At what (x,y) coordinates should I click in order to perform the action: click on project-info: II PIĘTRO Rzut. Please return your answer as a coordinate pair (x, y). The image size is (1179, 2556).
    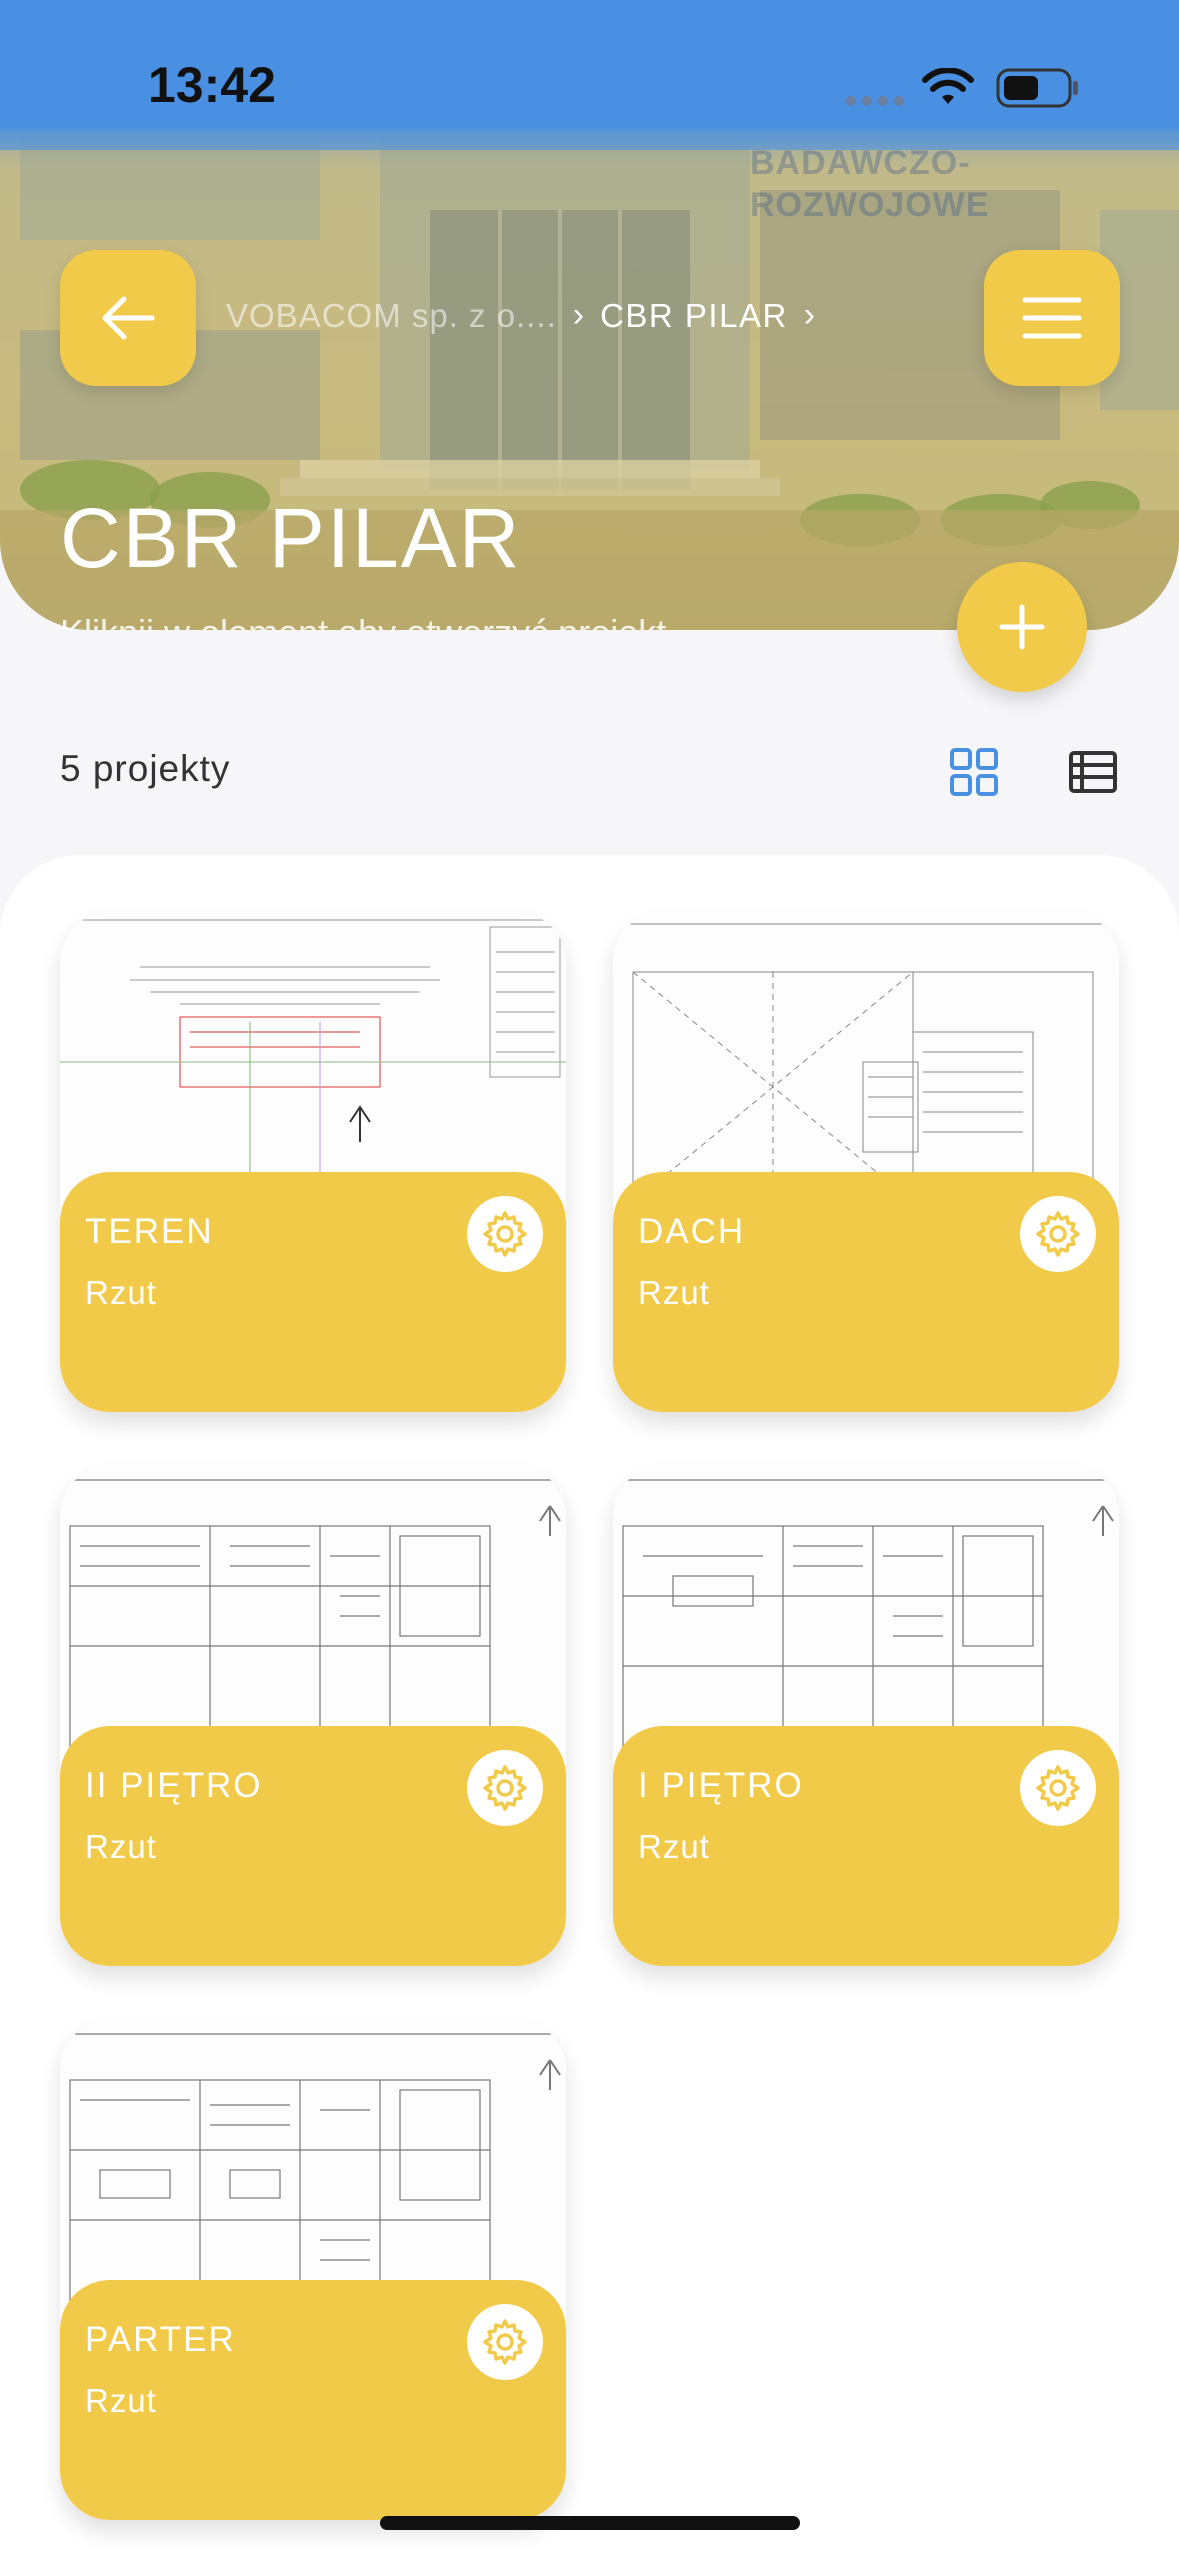
    Looking at the image, I should click on (313, 1846).